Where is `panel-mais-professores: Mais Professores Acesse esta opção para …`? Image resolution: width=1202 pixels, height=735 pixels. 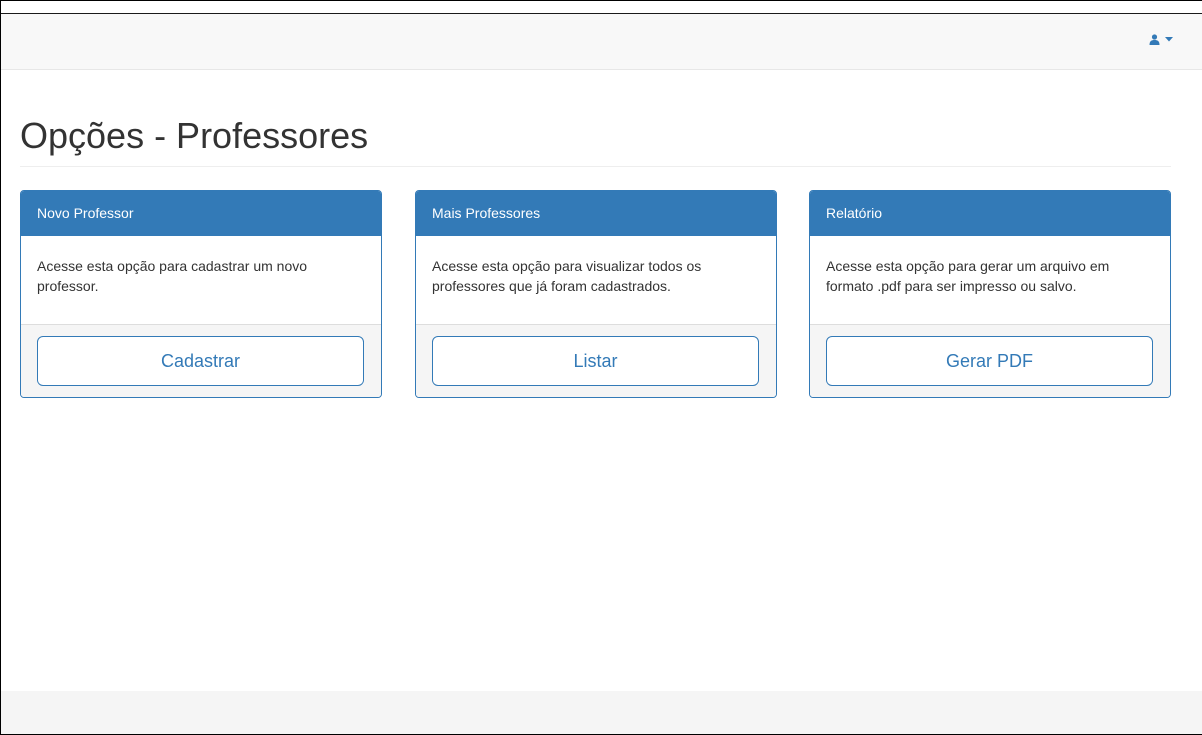
panel-mais-professores: Mais Professores Acesse esta opção para … is located at coordinates (596, 294).